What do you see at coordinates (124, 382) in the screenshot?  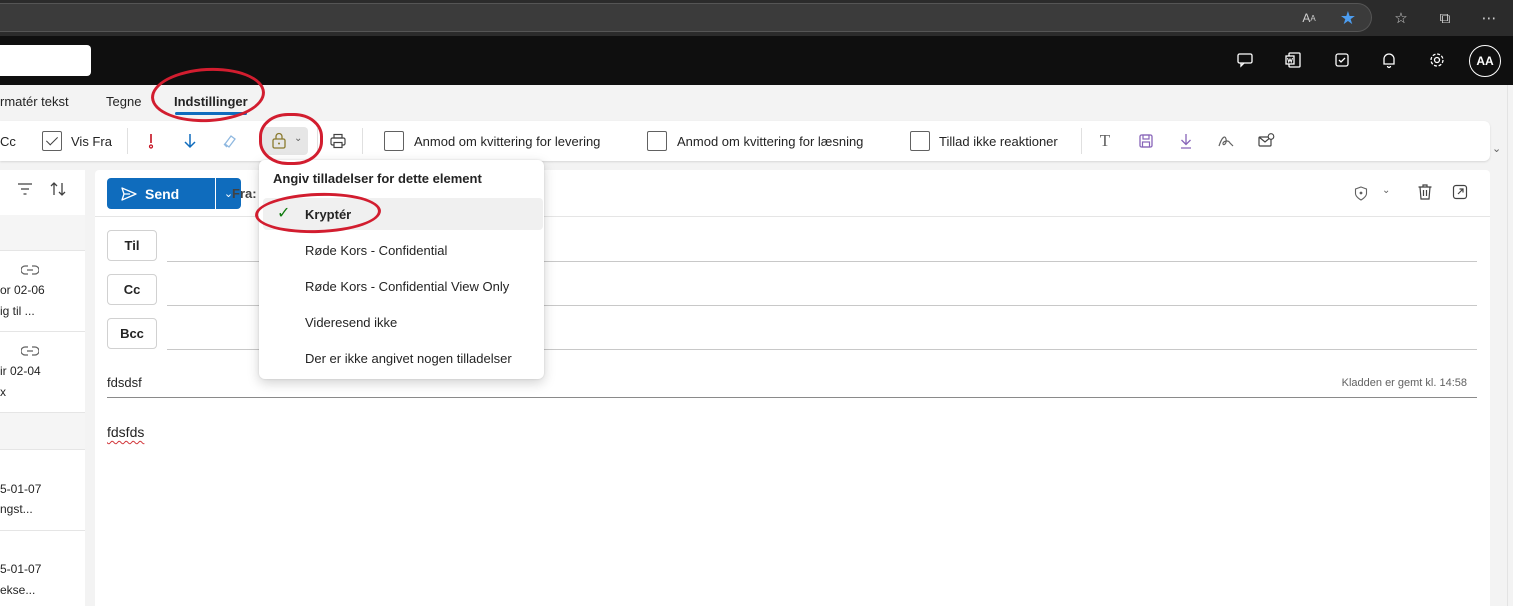 I see `subject-input: fdsdsf` at bounding box center [124, 382].